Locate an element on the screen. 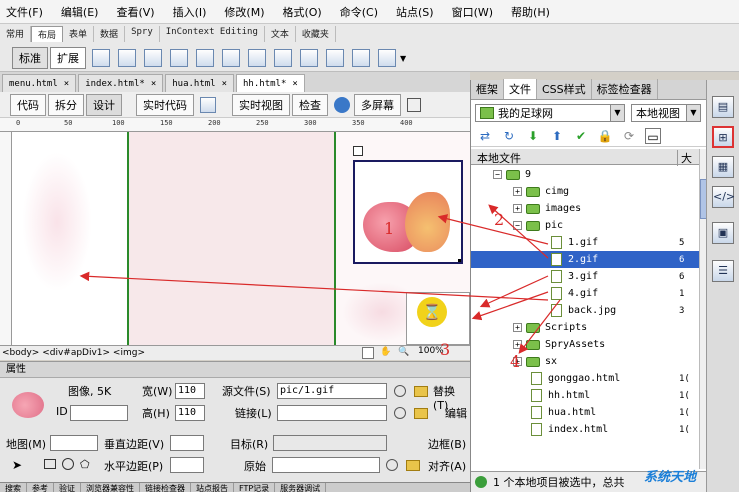 This screenshot has height=492, width=739. sync-icon: ⟳ is located at coordinates (629, 136).